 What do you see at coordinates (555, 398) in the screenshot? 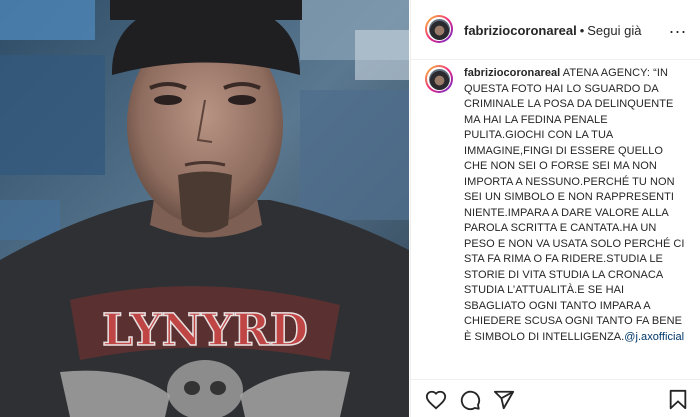
I see `action-bar` at bounding box center [555, 398].